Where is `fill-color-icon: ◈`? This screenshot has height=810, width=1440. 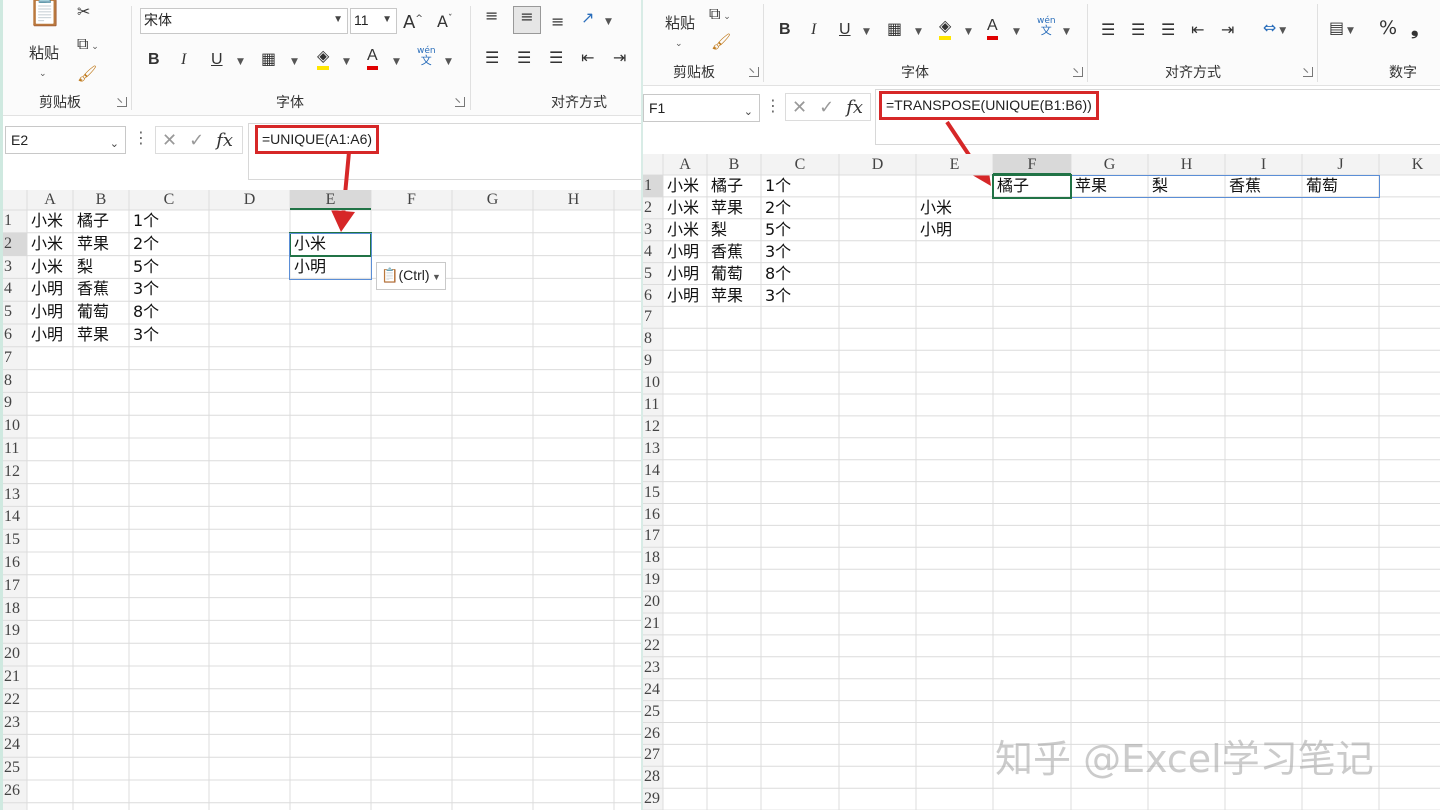
fill-color-icon: ◈ is located at coordinates (945, 28).